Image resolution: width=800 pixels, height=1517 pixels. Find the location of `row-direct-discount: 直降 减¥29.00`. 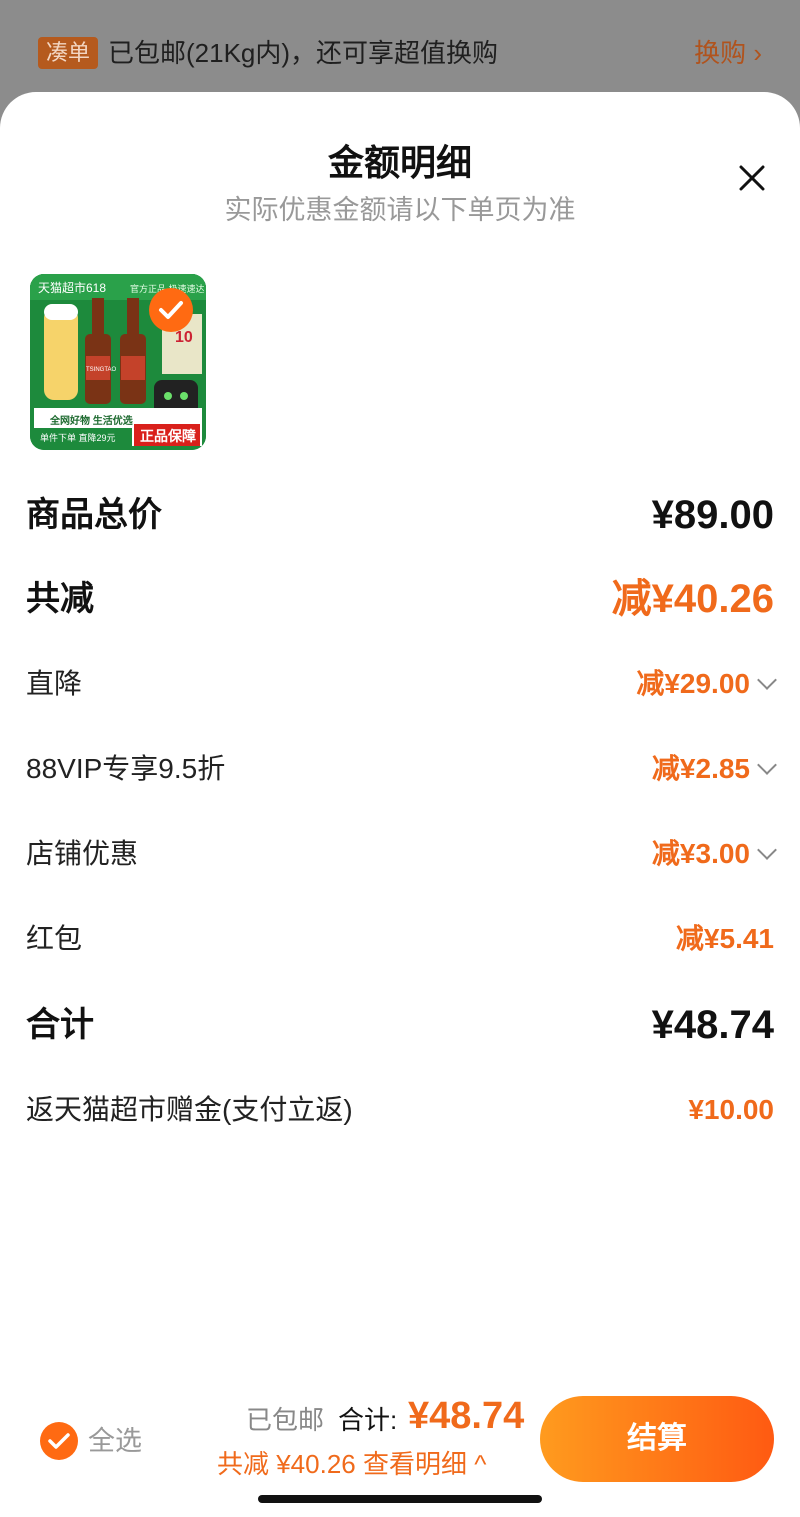

row-direct-discount: 直降 减¥29.00 is located at coordinates (401, 684).